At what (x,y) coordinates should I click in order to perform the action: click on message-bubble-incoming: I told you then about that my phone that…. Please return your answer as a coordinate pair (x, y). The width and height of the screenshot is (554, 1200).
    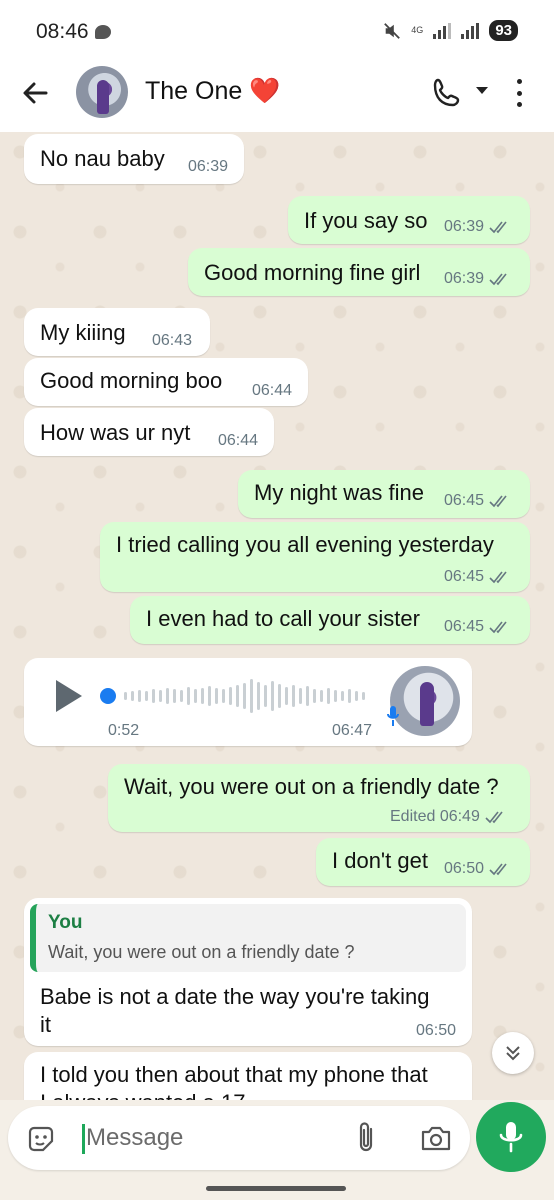
    Looking at the image, I should click on (248, 1076).